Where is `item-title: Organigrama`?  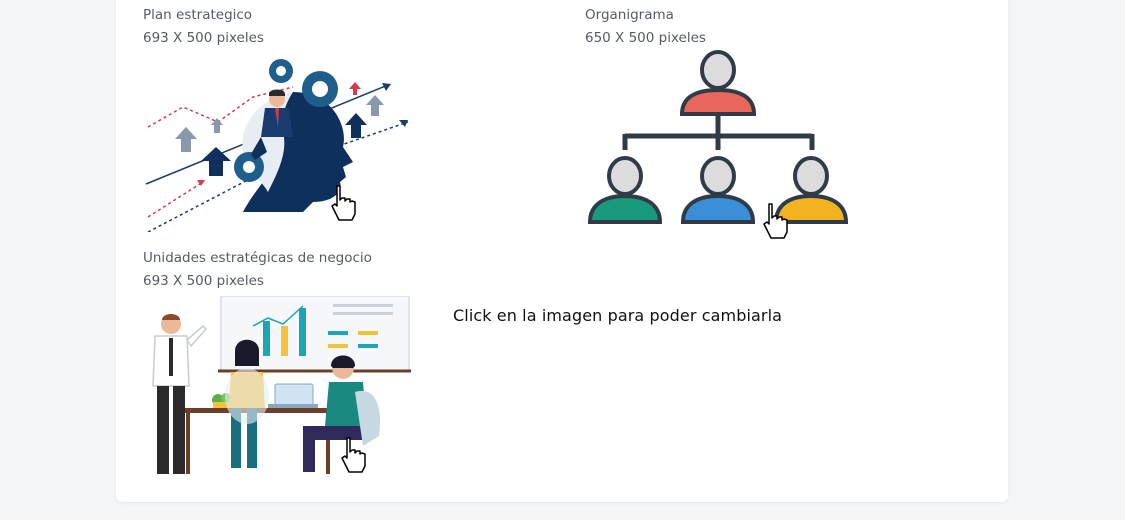 item-title: Organigrama is located at coordinates (629, 15).